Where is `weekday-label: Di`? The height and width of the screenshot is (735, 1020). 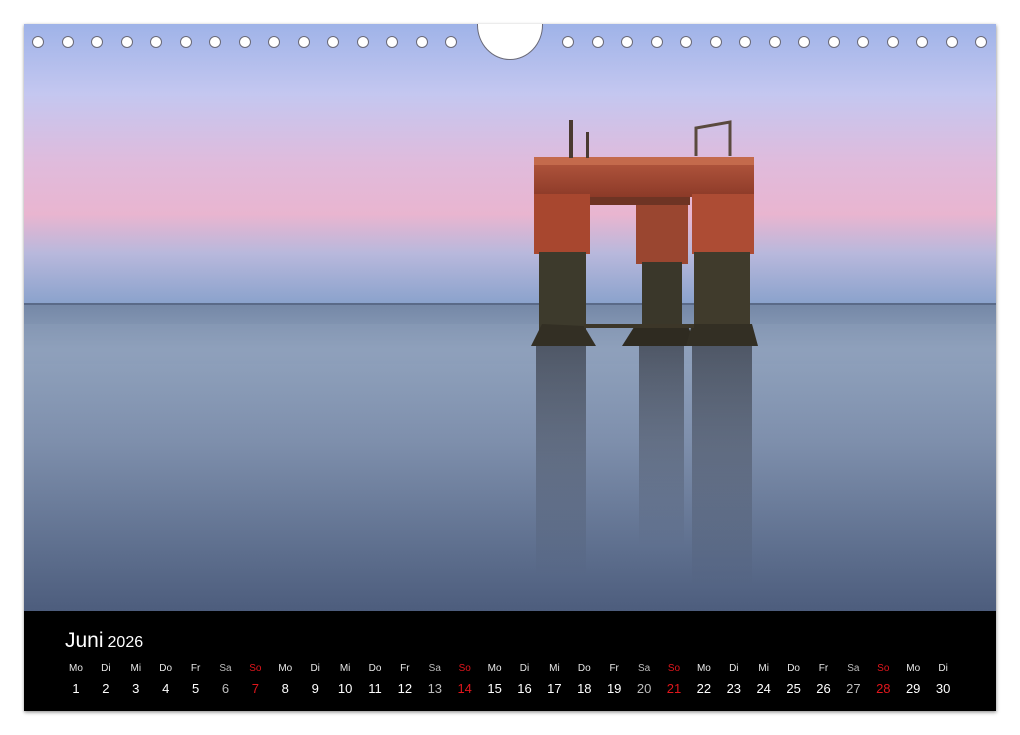
weekday-label: Di is located at coordinates (943, 669).